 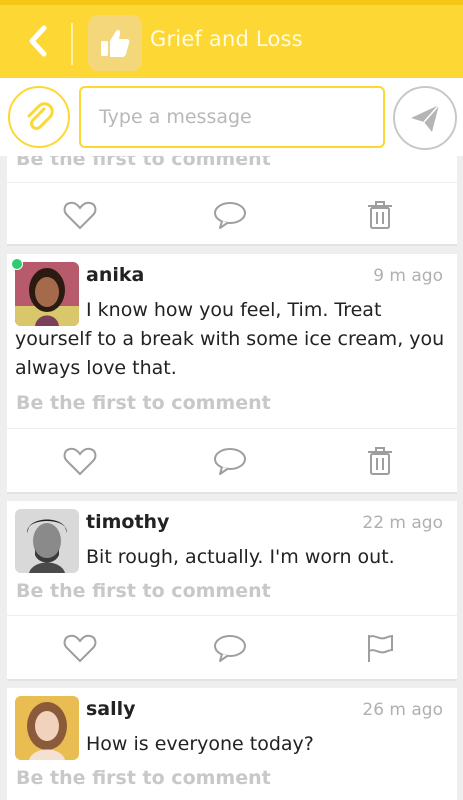 I want to click on username: sally, so click(x=111, y=709).